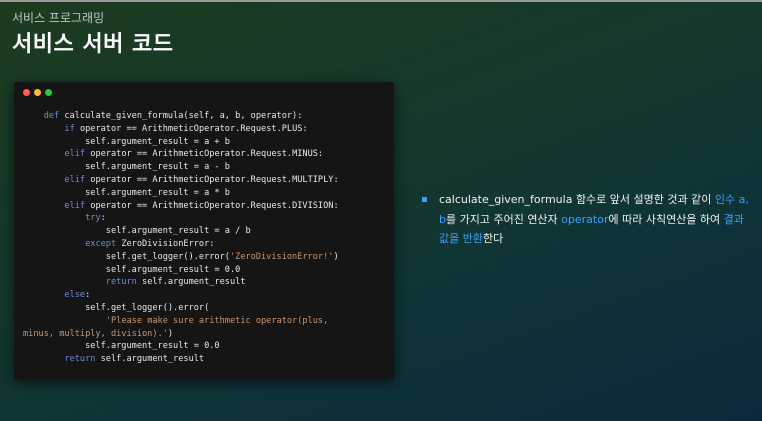 The image size is (762, 421). What do you see at coordinates (58, 18) in the screenshot?
I see `slide-subtitle: 서비스 프로그래밍` at bounding box center [58, 18].